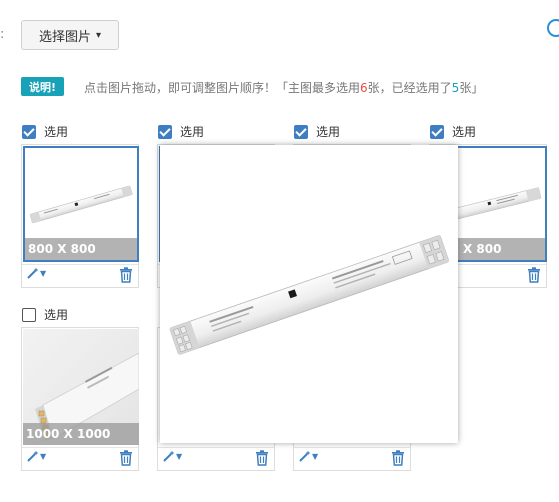 The width and height of the screenshot is (559, 502). I want to click on field-label-colon: :, so click(2, 34).